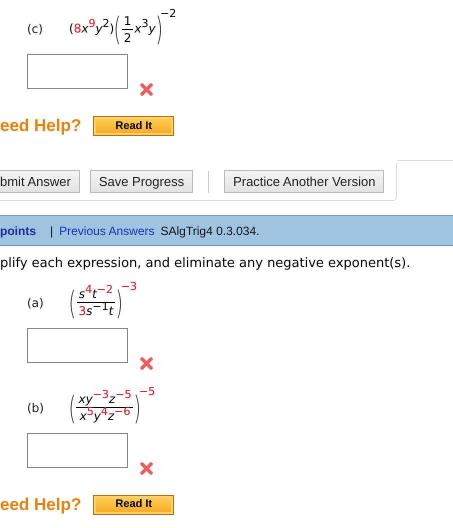 The height and width of the screenshot is (528, 453). Describe the element at coordinates (142, 182) in the screenshot. I see `toolbar-button: Save Progress` at that location.